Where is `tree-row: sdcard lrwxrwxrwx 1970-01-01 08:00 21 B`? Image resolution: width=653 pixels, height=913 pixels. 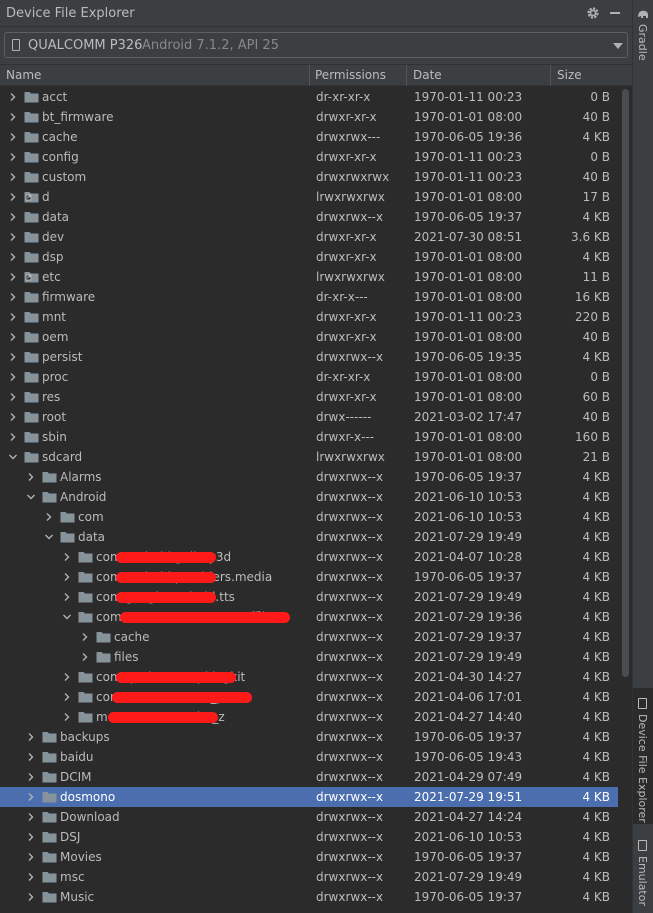 tree-row: sdcard lrwxrwxrwx 1970-01-01 08:00 21 B is located at coordinates (309, 457).